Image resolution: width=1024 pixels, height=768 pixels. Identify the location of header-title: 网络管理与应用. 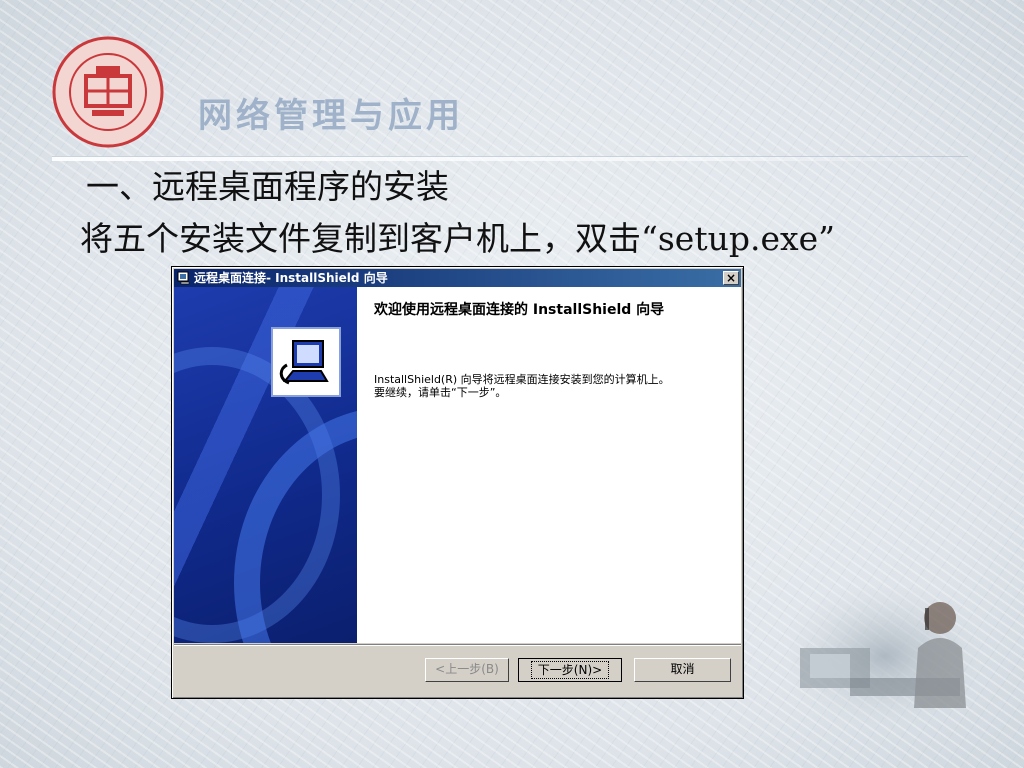
(331, 116).